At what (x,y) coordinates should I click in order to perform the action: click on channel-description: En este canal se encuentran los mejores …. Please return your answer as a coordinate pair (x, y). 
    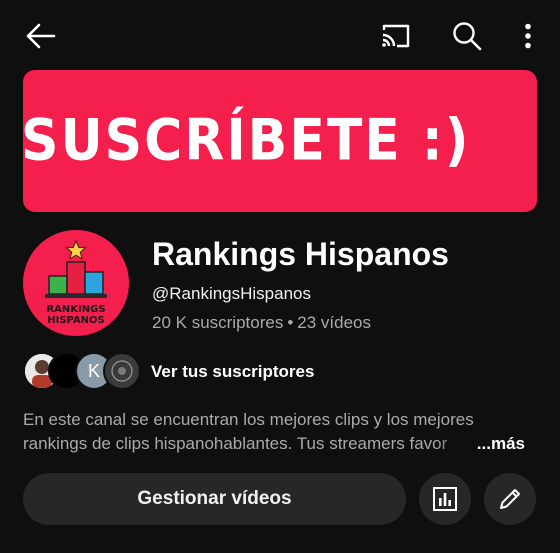
    Looking at the image, I should click on (280, 432).